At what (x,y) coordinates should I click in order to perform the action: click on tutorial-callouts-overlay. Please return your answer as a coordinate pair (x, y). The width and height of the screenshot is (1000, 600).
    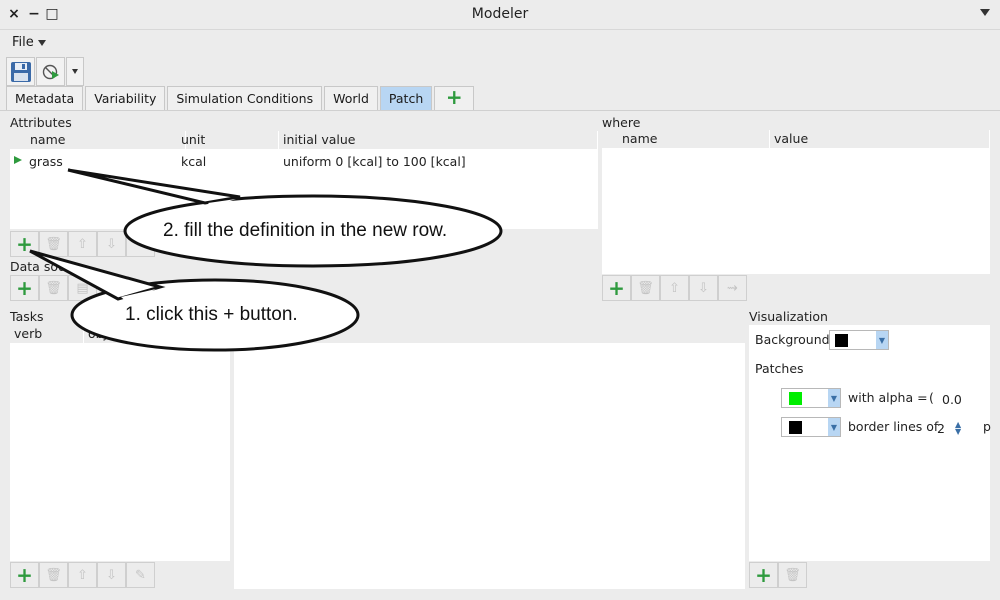
    Looking at the image, I should click on (266, 260).